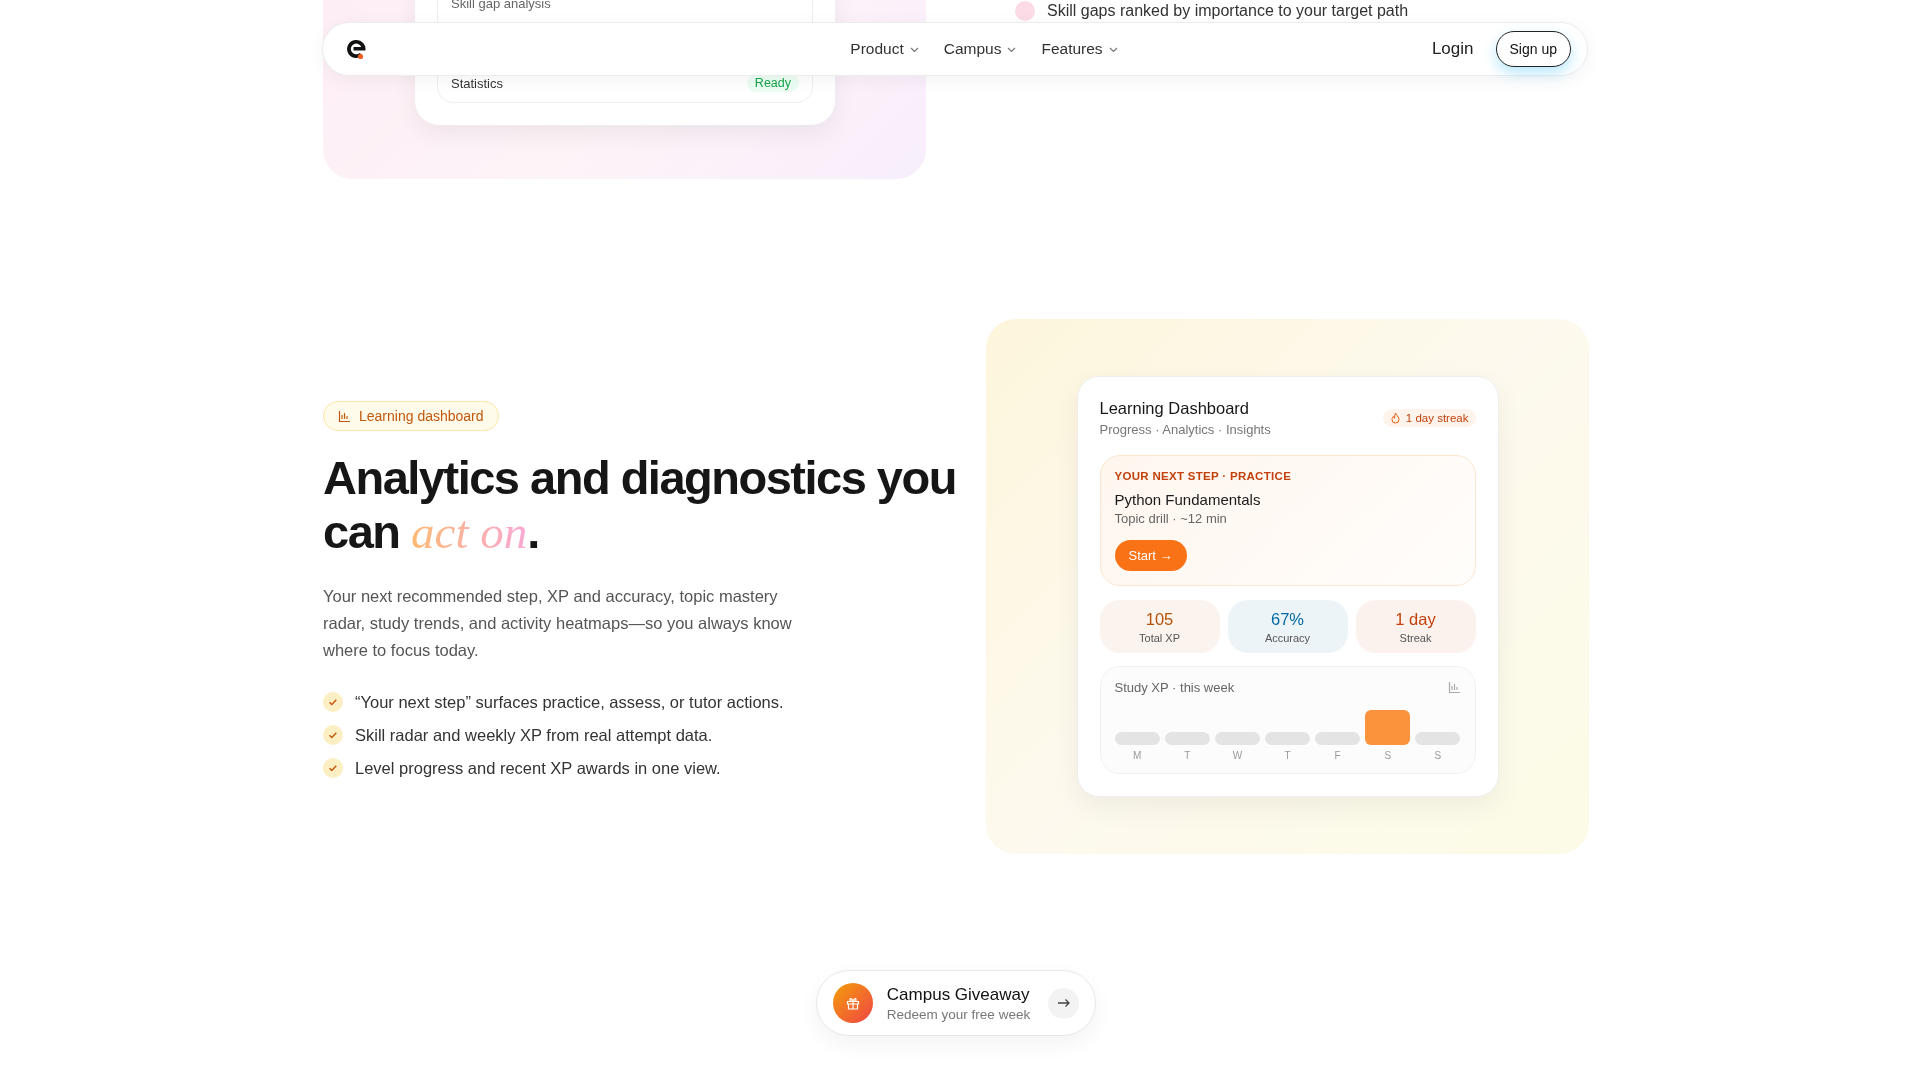  I want to click on arrow-right-icon, so click(1063, 1003).